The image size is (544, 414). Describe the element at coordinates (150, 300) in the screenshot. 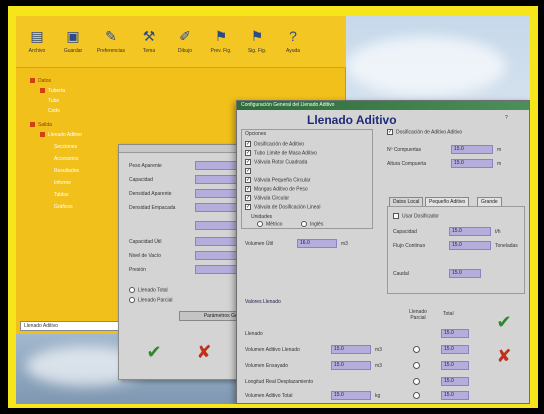

I see `llenado-parcial-radio: Llenado Parcial` at that location.